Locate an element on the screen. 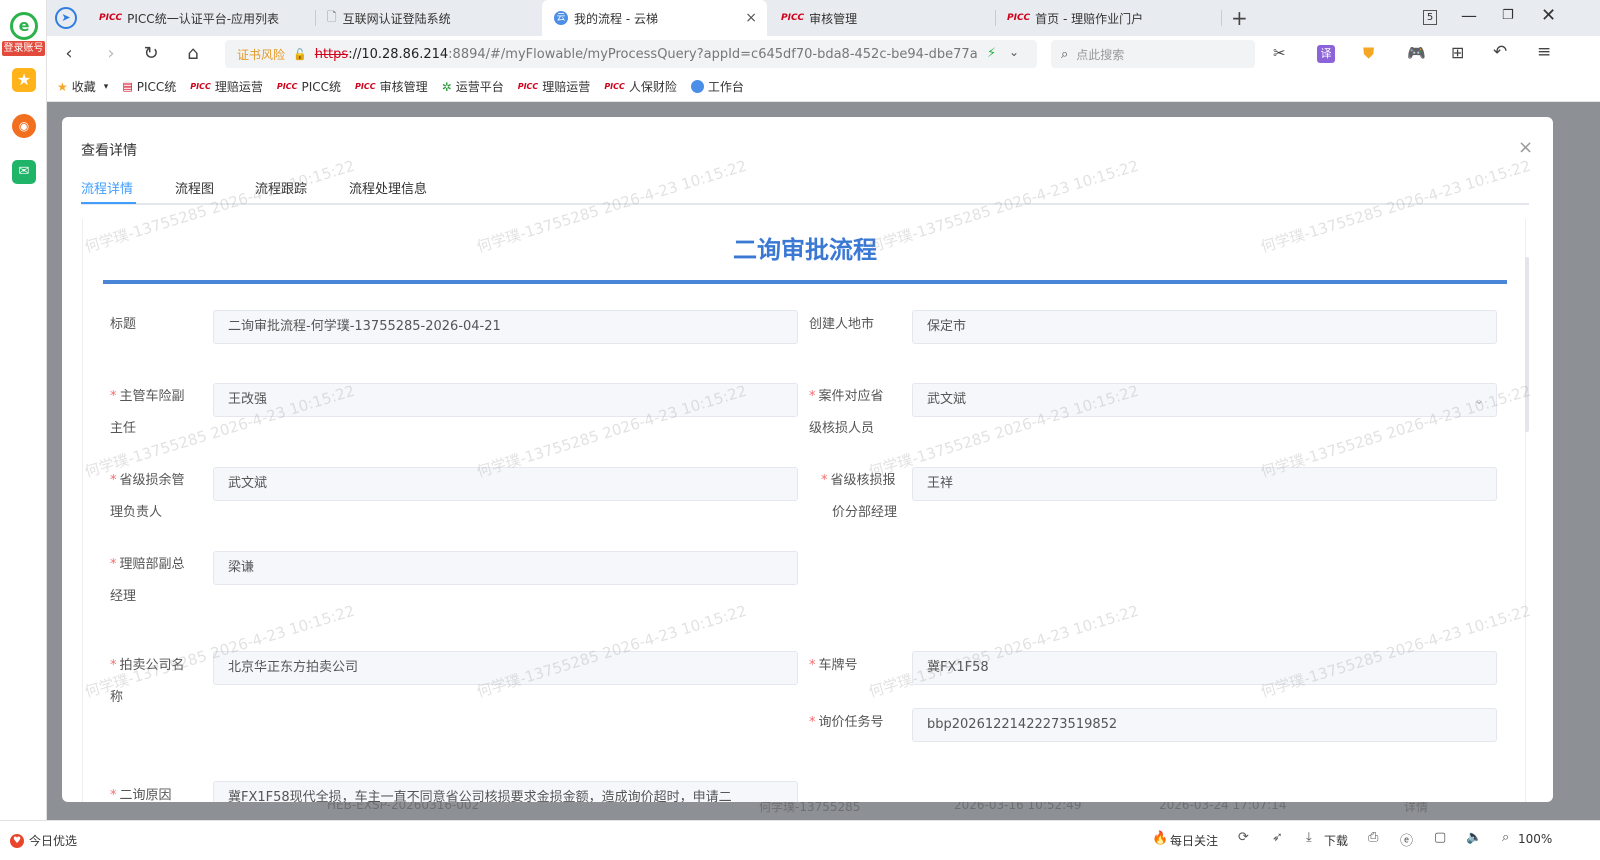 The image size is (1600, 860). page-icon: 🗋 is located at coordinates (332, 16).